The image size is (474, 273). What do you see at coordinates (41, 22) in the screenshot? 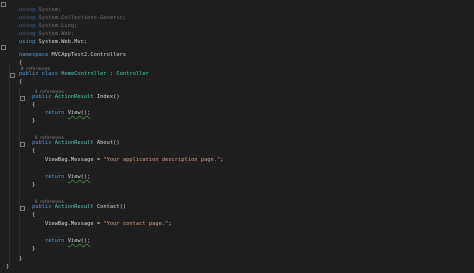
I see `code-line-using-3: using System.Linq;` at bounding box center [41, 22].